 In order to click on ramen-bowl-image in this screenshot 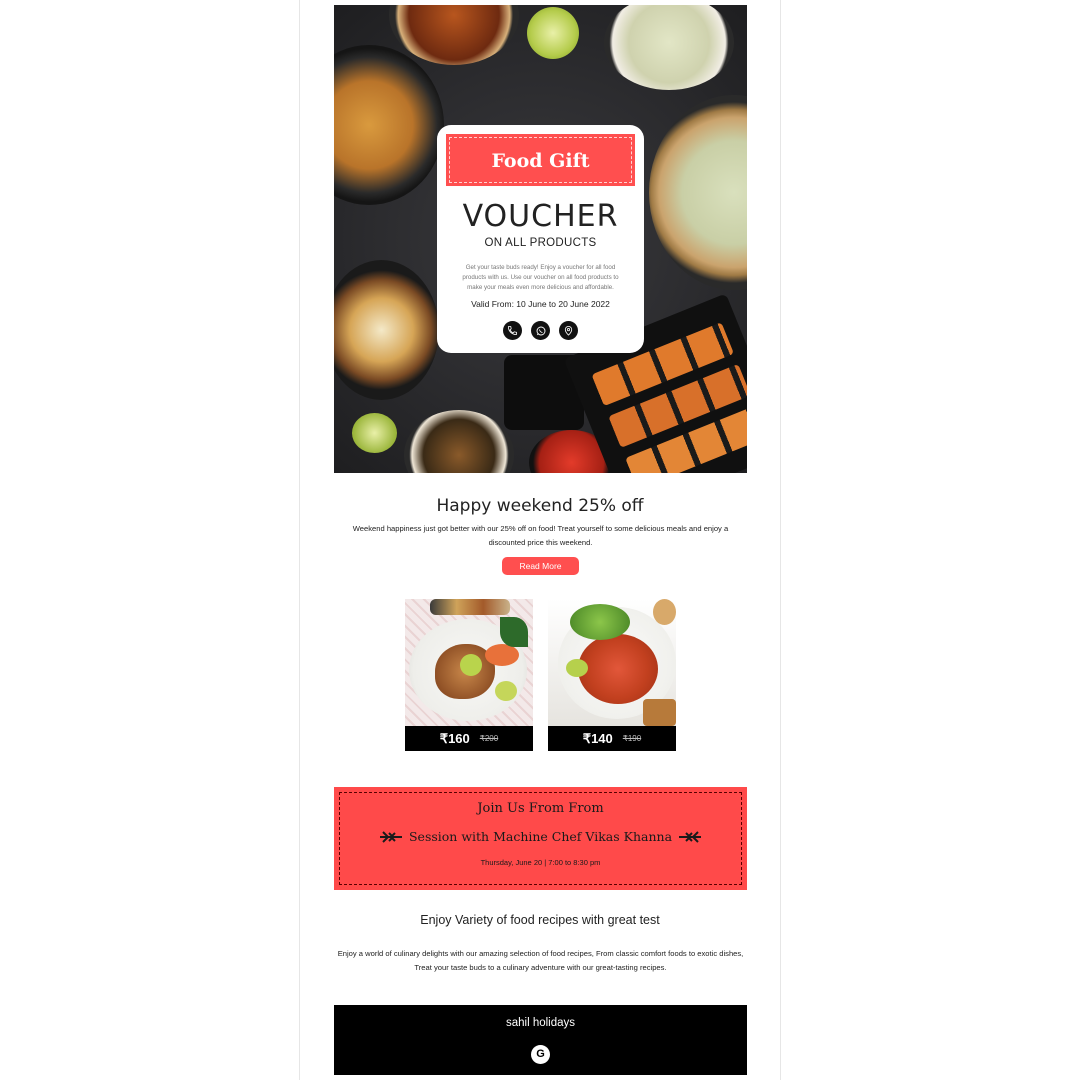, I will do `click(386, 330)`.